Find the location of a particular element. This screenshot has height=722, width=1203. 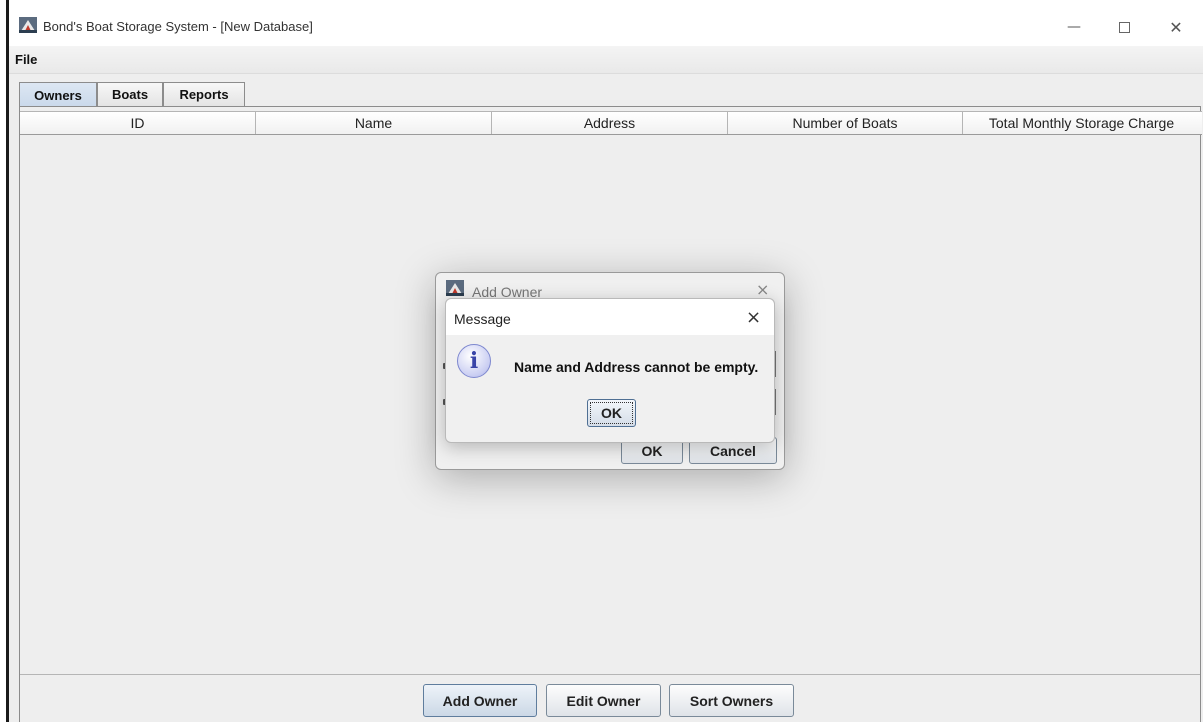

minimize-icon: — is located at coordinates (1074, 27).